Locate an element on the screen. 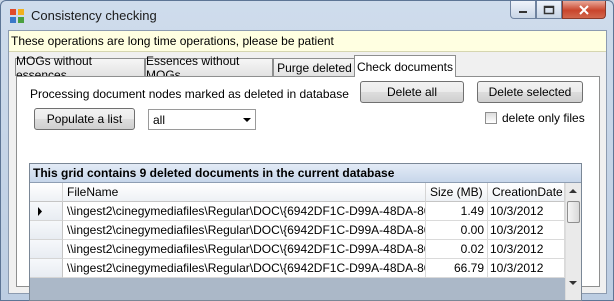 The image size is (614, 301). maximize-icon is located at coordinates (549, 9).